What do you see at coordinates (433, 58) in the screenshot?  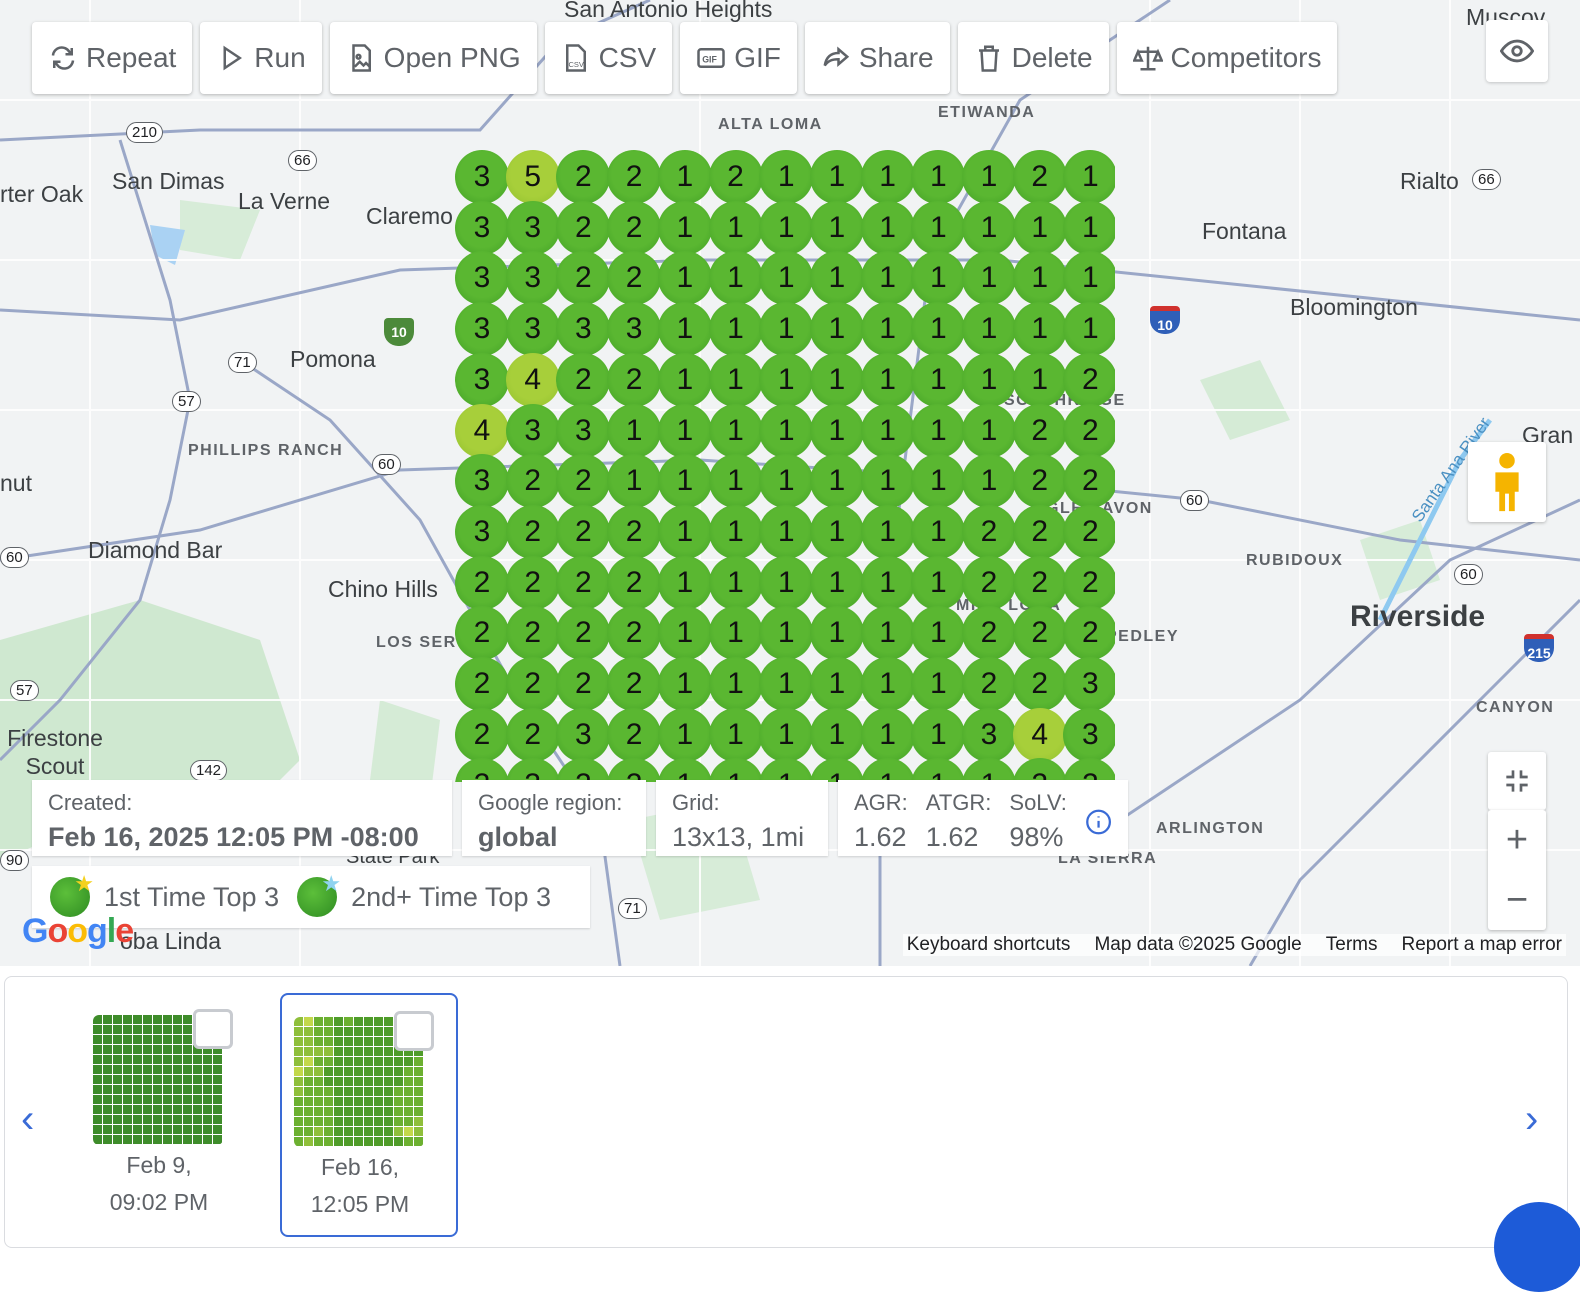 I see `open-png-button: Open PNG` at bounding box center [433, 58].